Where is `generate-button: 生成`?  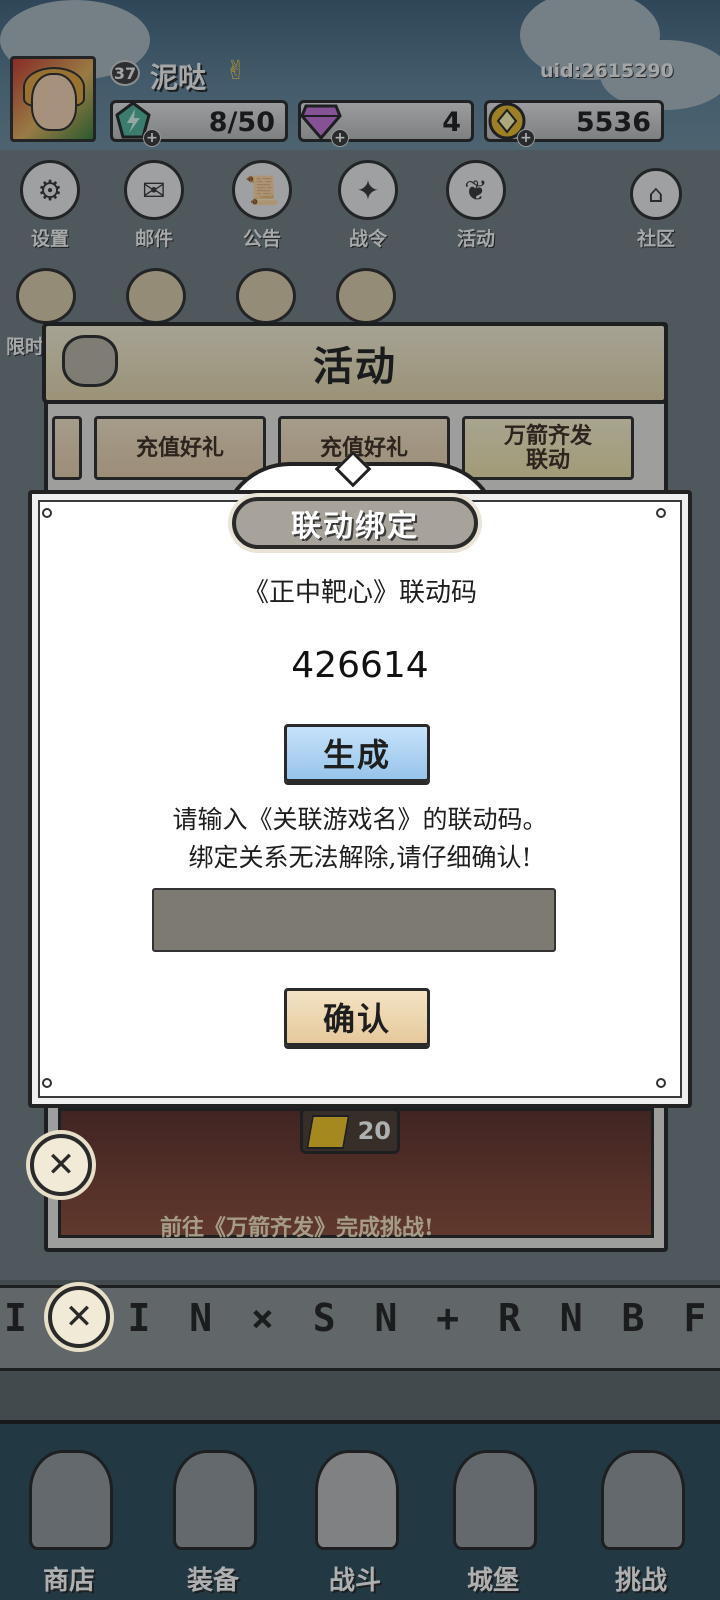 generate-button: 生成 is located at coordinates (357, 753).